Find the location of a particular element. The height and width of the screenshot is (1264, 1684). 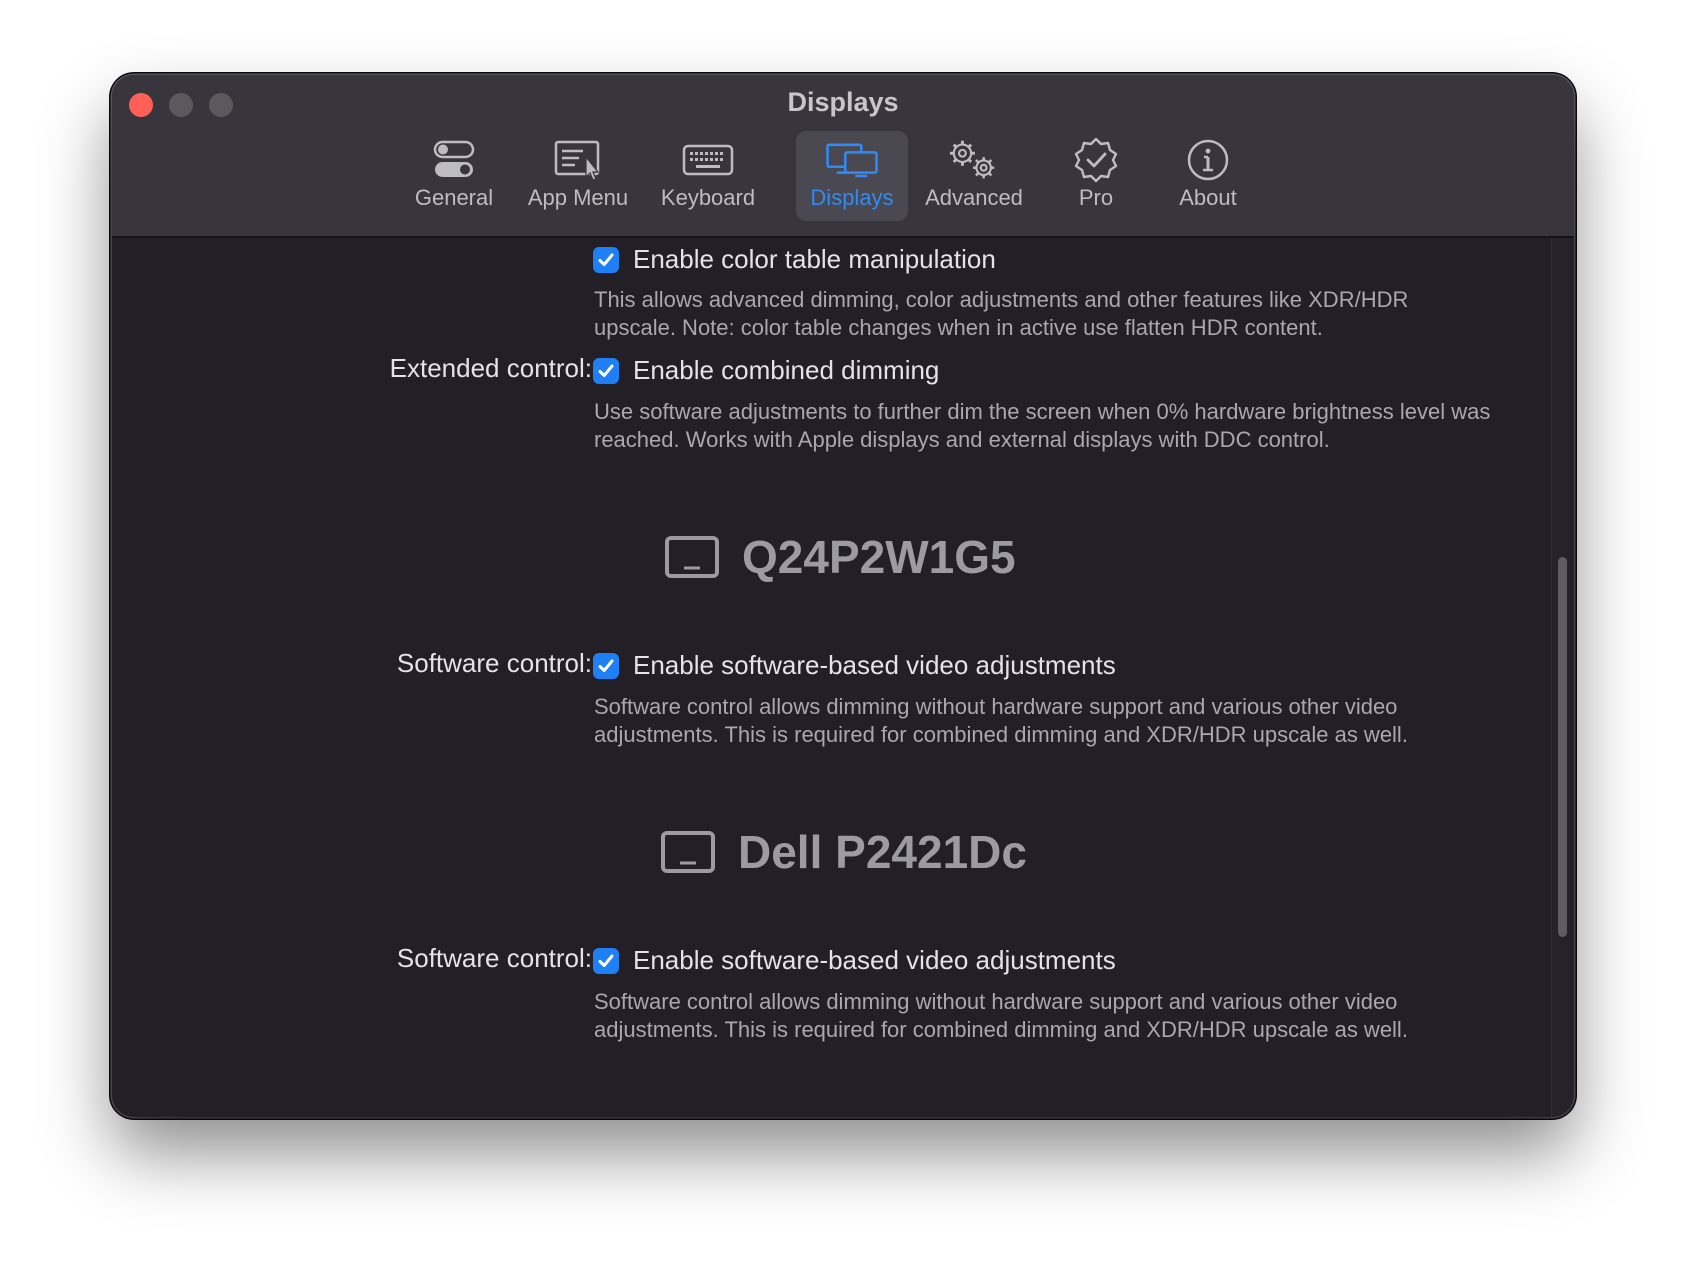

display-section-header: Dell P2421Dc is located at coordinates (843, 852).